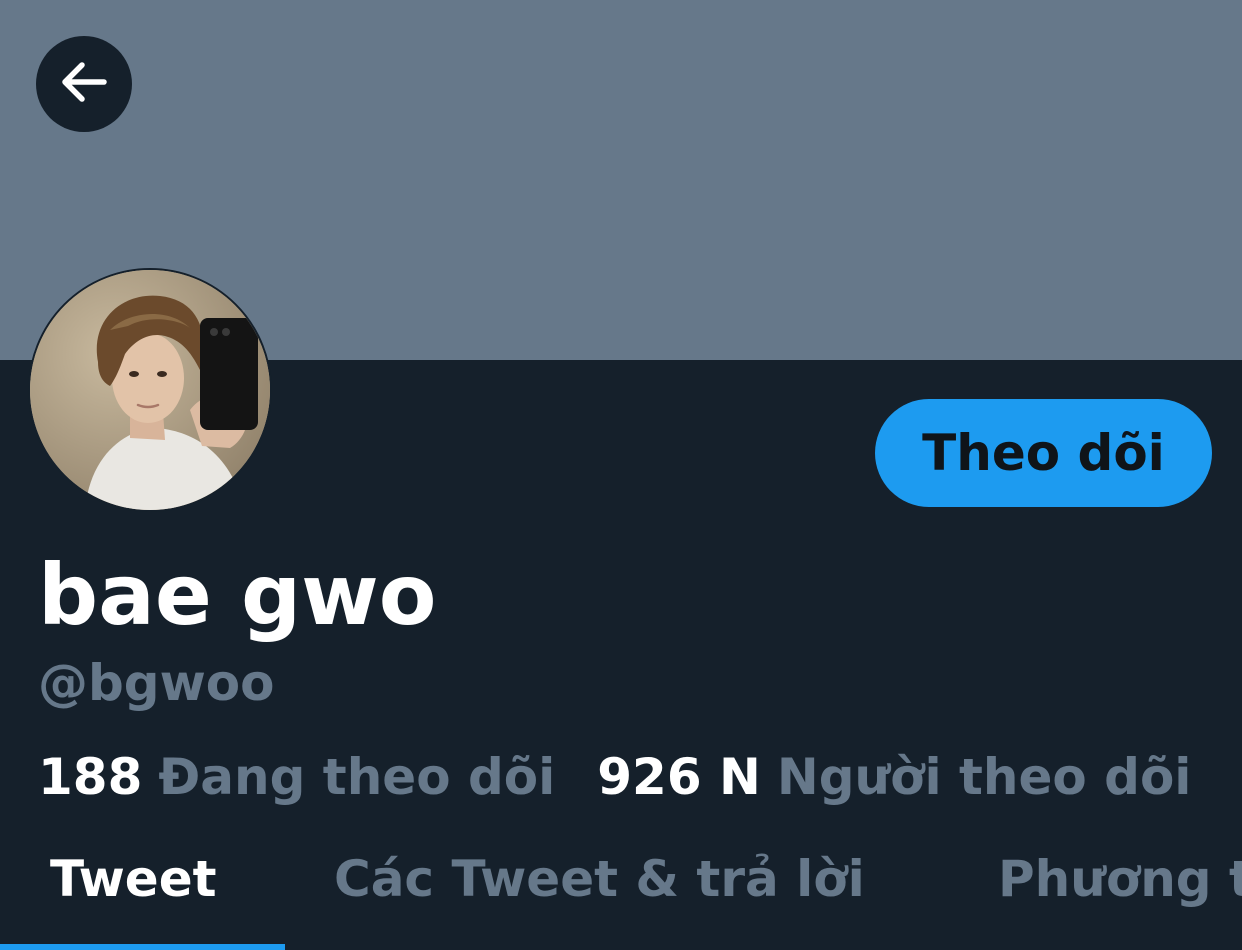 This screenshot has width=1242, height=950. Describe the element at coordinates (237, 595) in the screenshot. I see `display-name: bae gwo` at that location.